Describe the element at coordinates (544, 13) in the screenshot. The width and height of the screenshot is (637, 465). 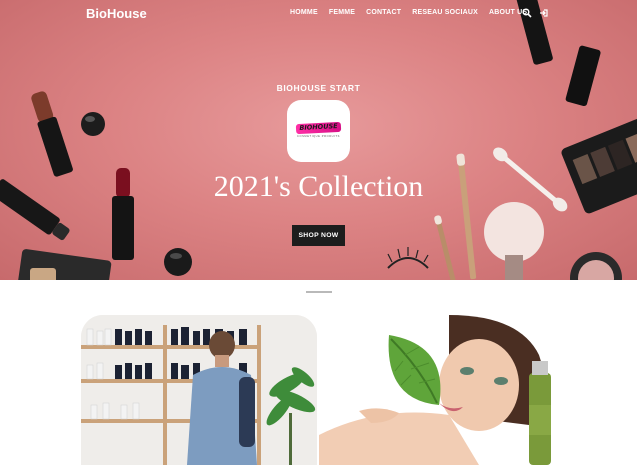
I see `sign-in-icon` at that location.